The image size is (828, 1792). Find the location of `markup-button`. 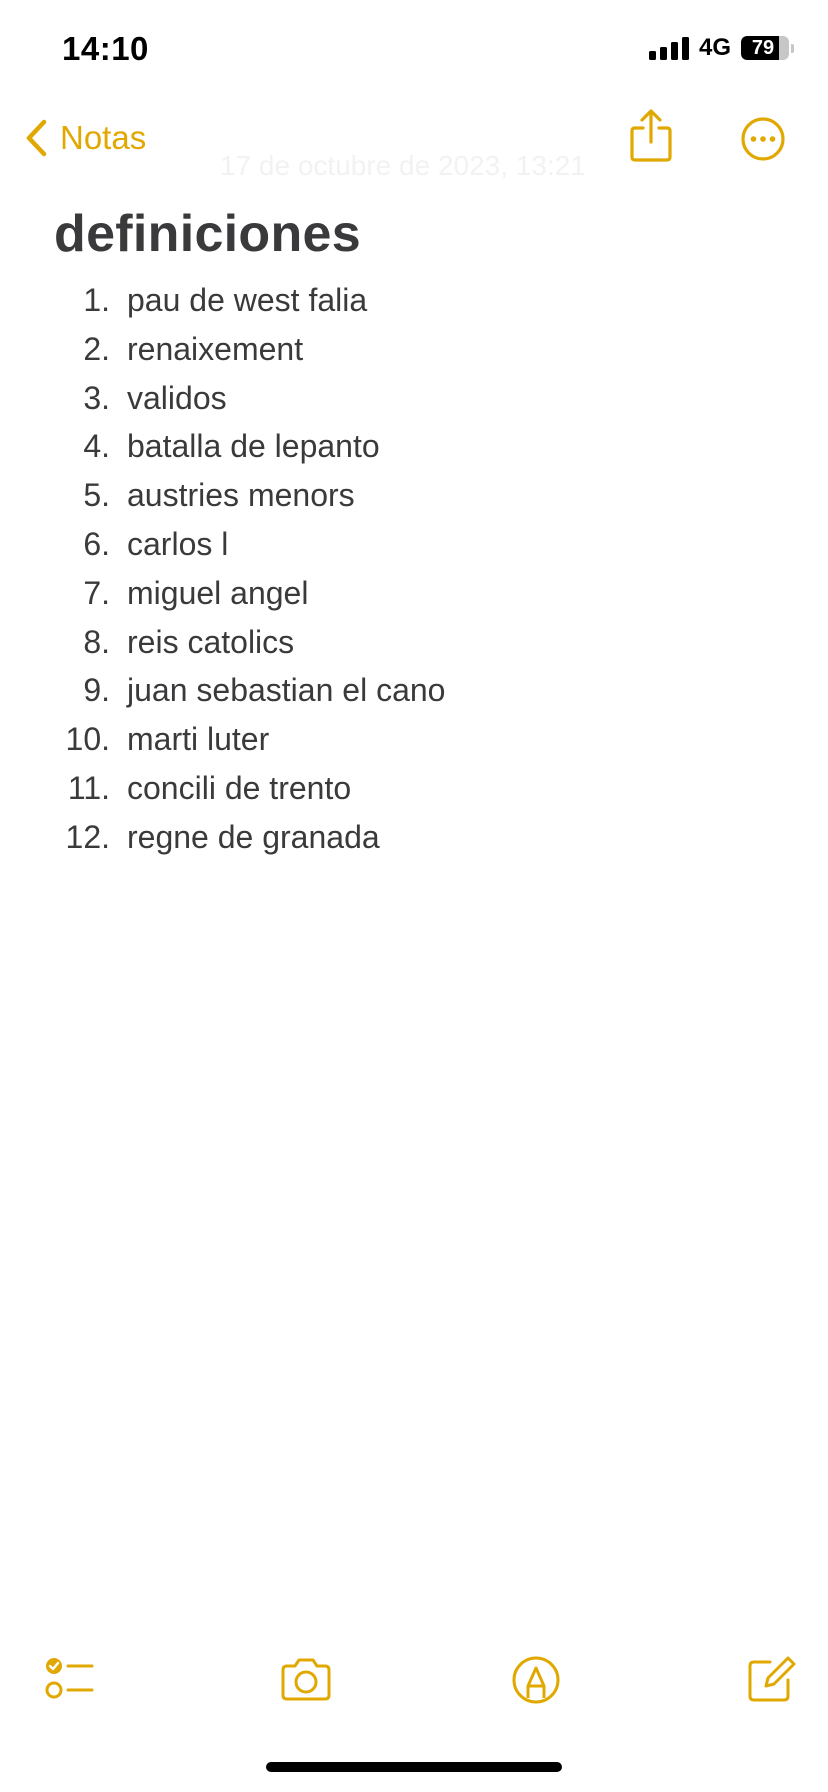

markup-button is located at coordinates (536, 1680).